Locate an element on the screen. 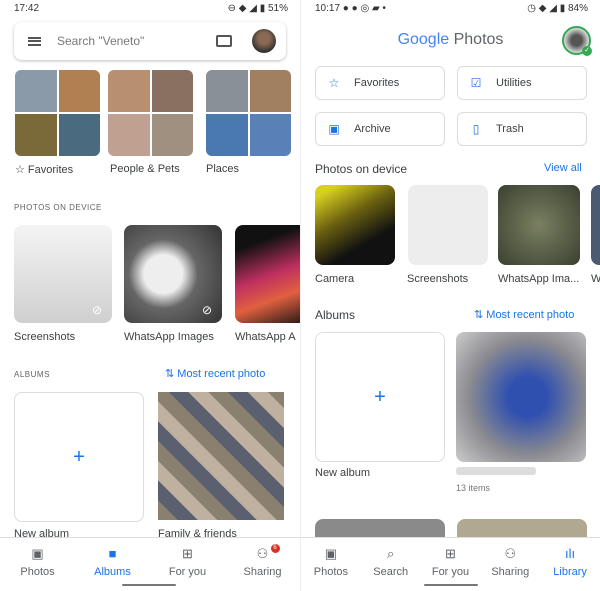 The height and width of the screenshot is (591, 600). people-pets-label: People & Pets is located at coordinates (145, 169).